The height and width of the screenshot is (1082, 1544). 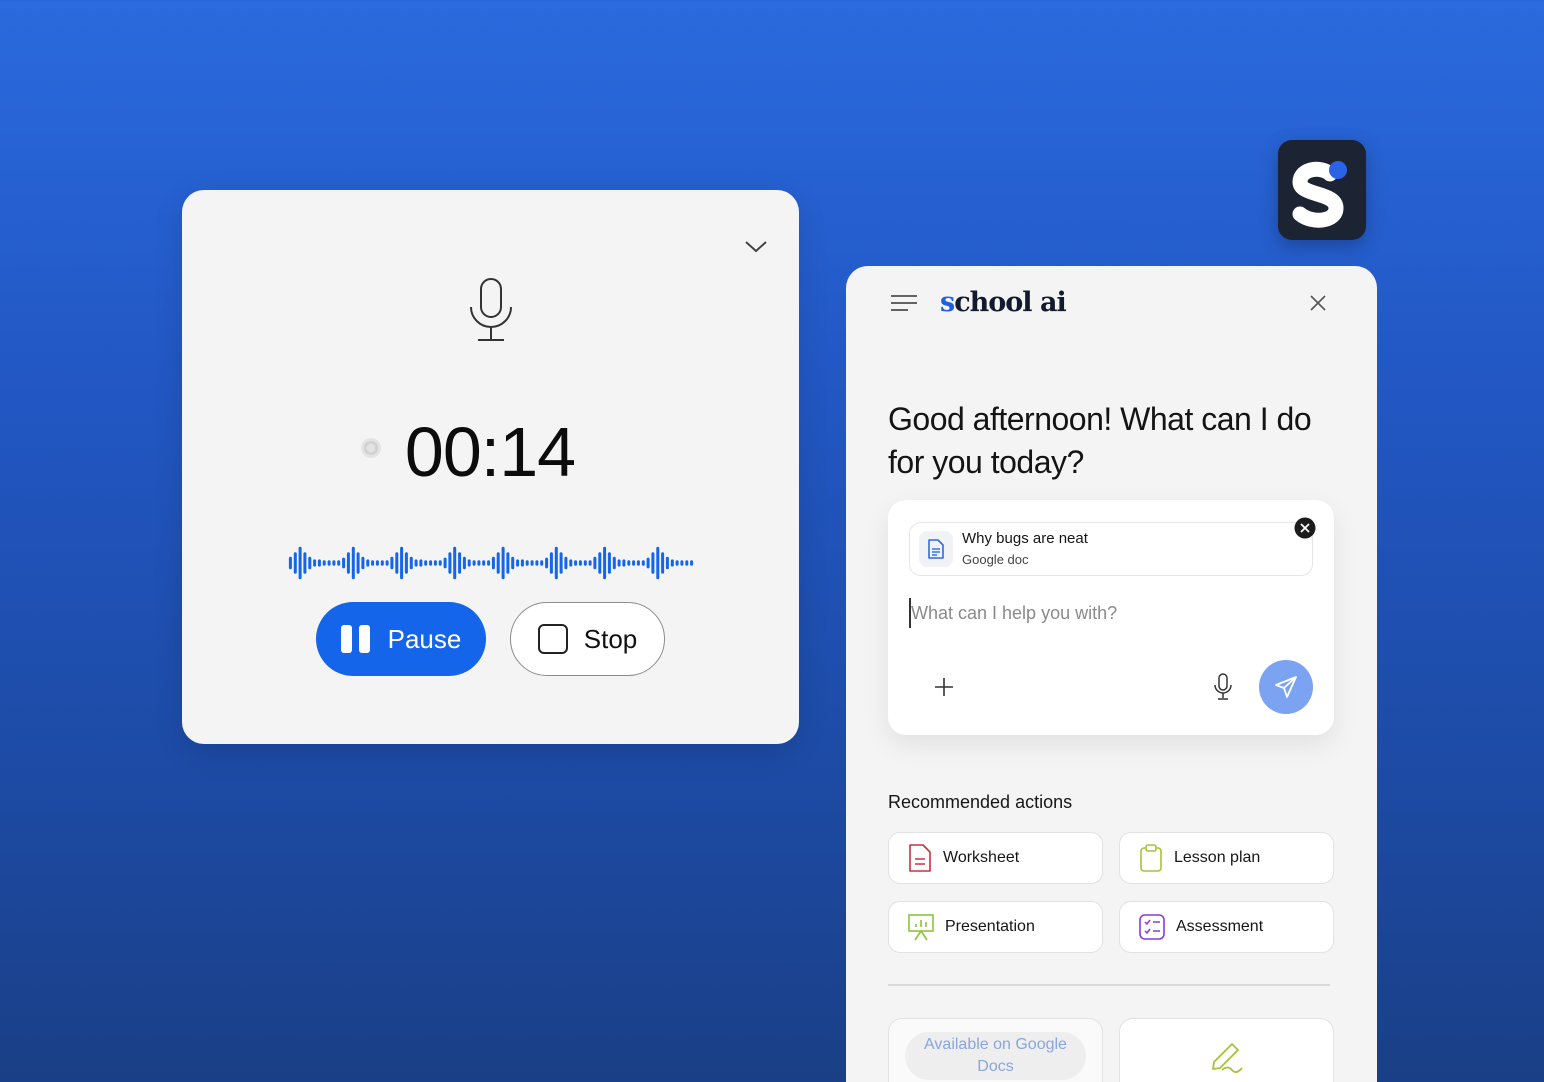 I want to click on voice-input-icon, so click(x=1223, y=687).